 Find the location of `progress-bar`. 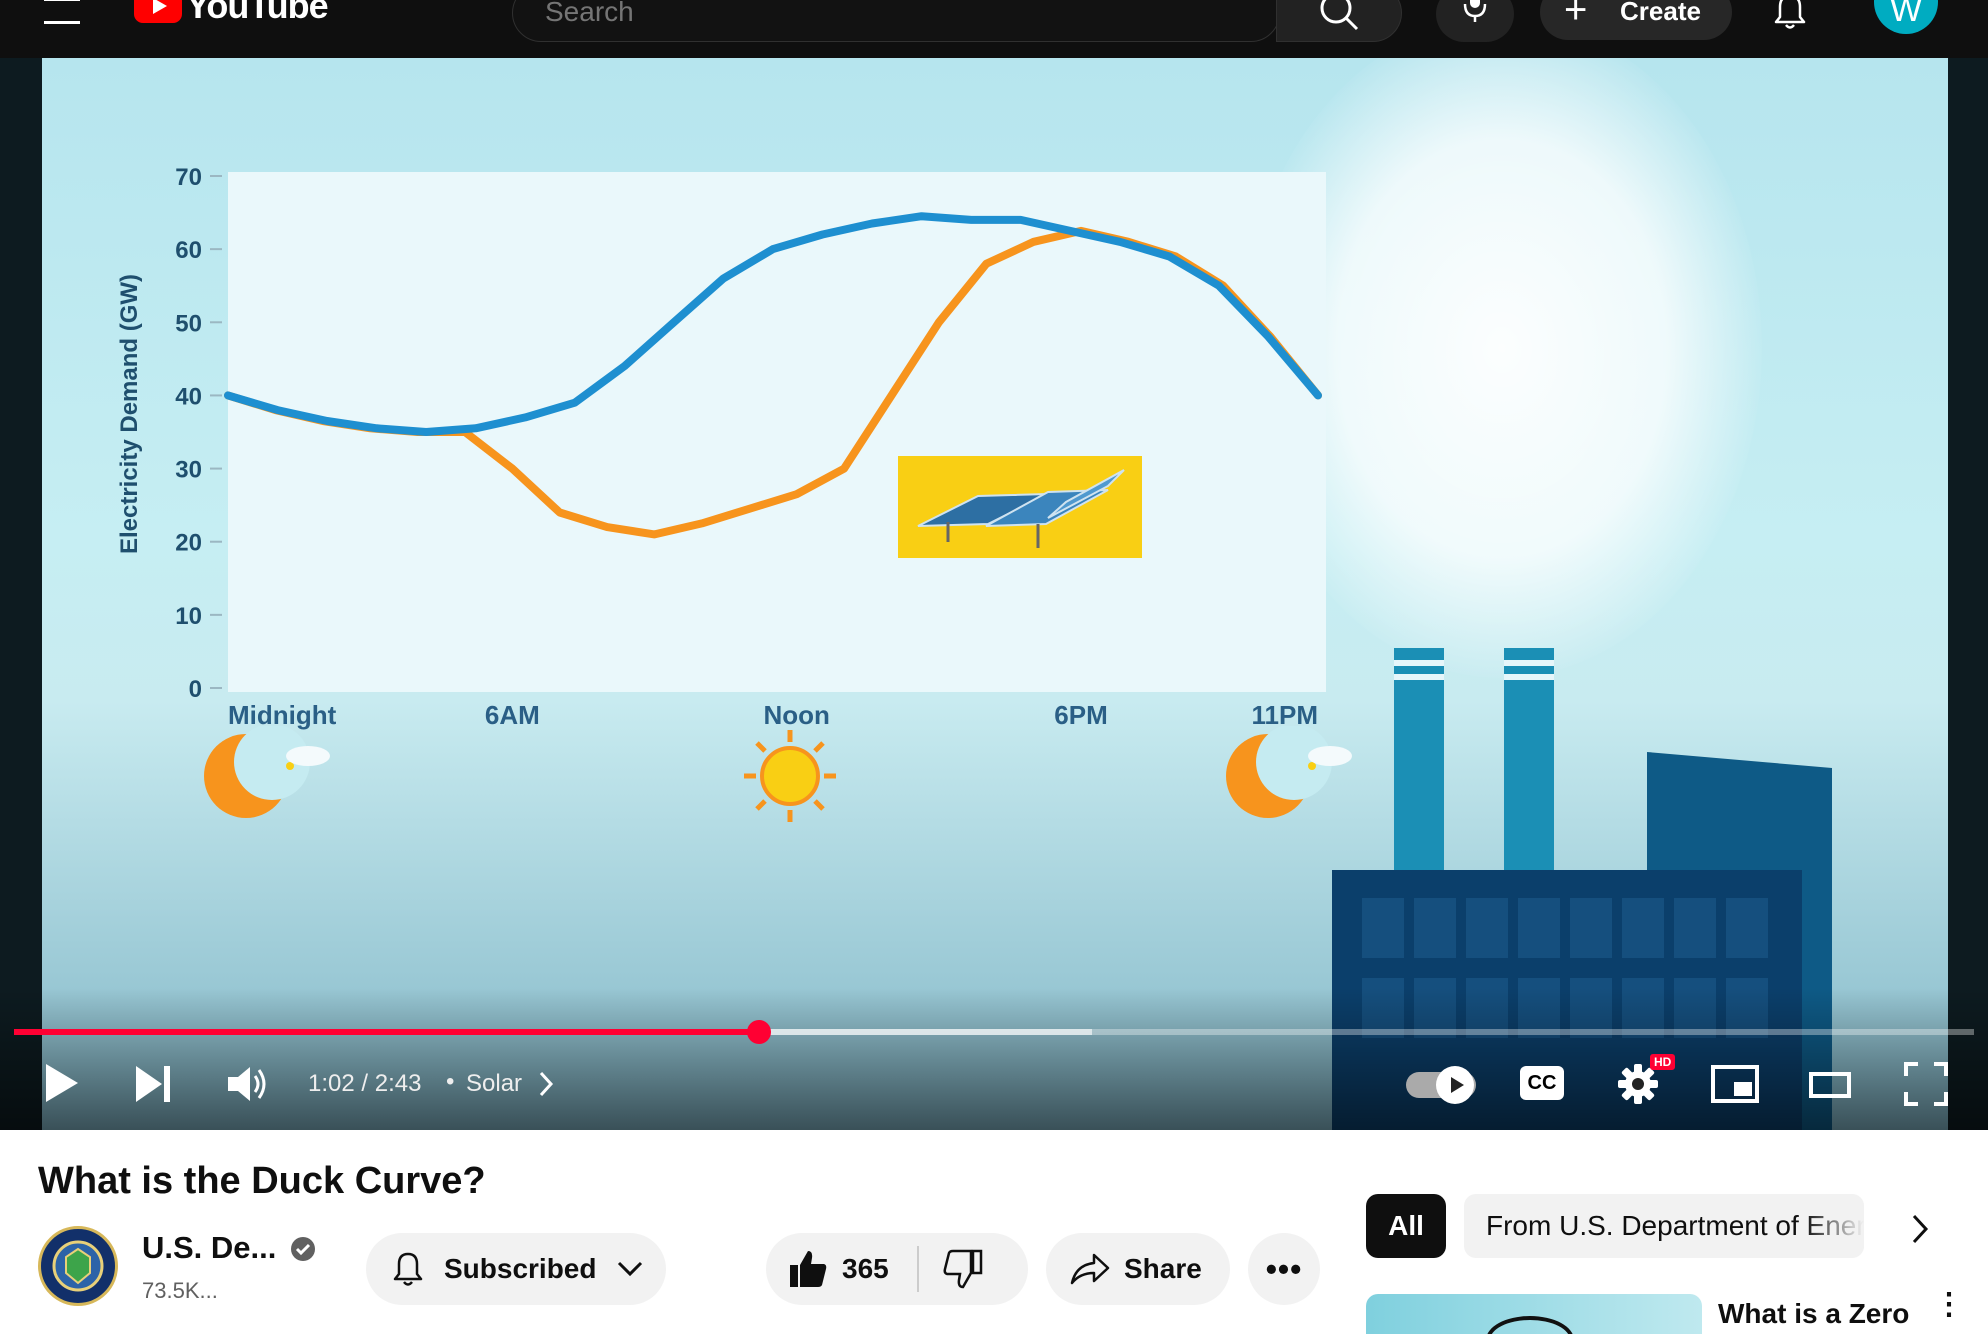

progress-bar is located at coordinates (994, 1032).